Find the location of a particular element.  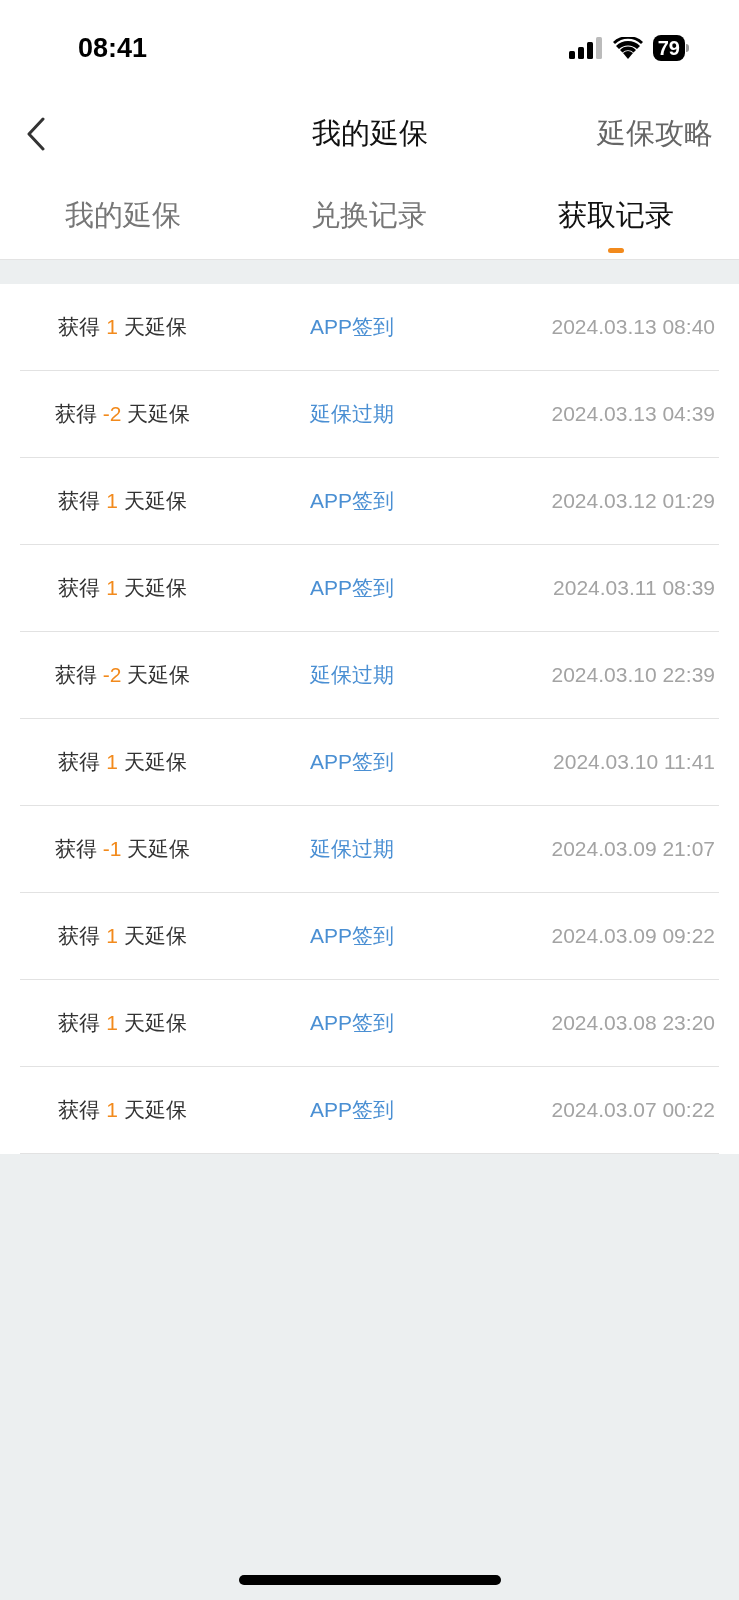

back-icon is located at coordinates (36, 134).